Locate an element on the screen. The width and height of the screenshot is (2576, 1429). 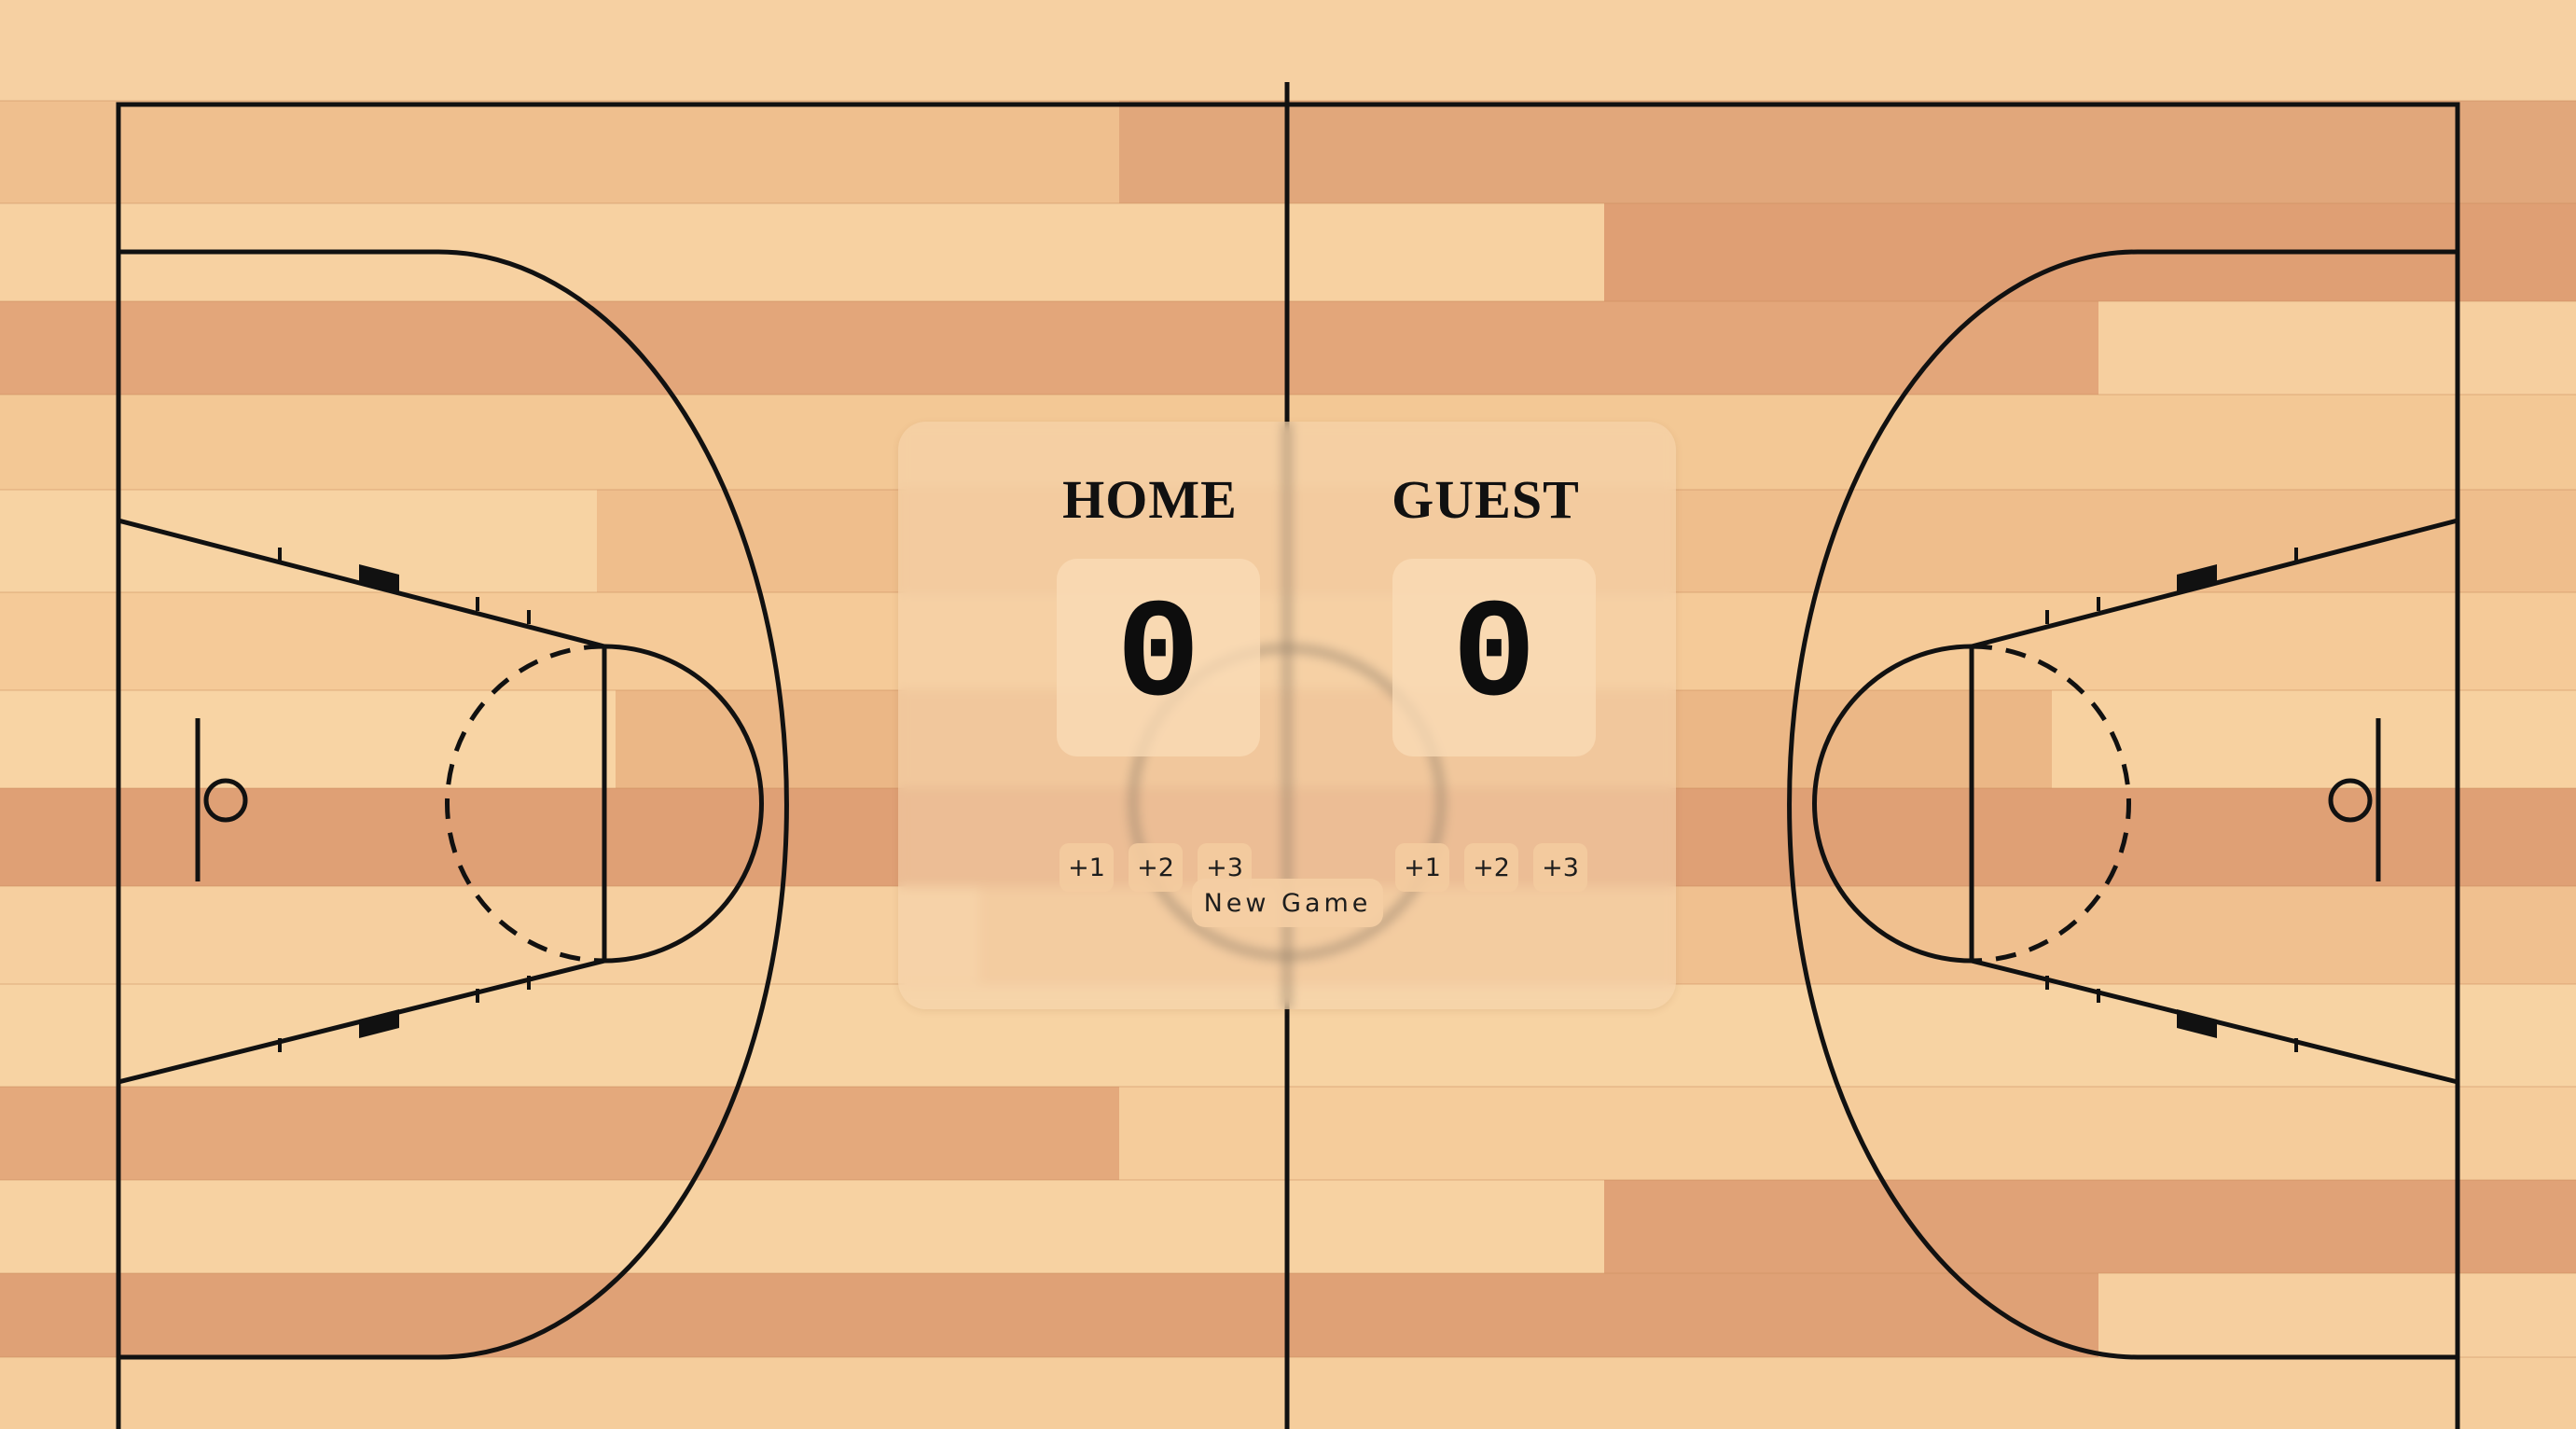
home-score-display: 0 is located at coordinates (1158, 657).